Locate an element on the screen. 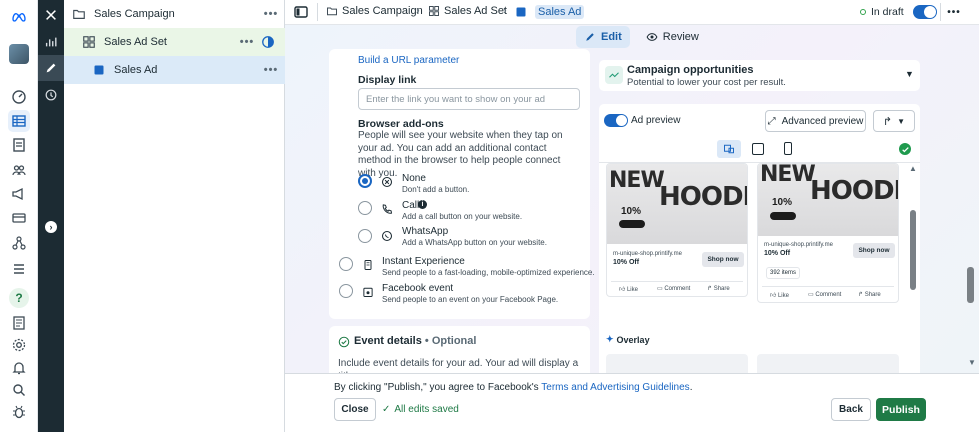  help-icon: ? is located at coordinates (19, 298).